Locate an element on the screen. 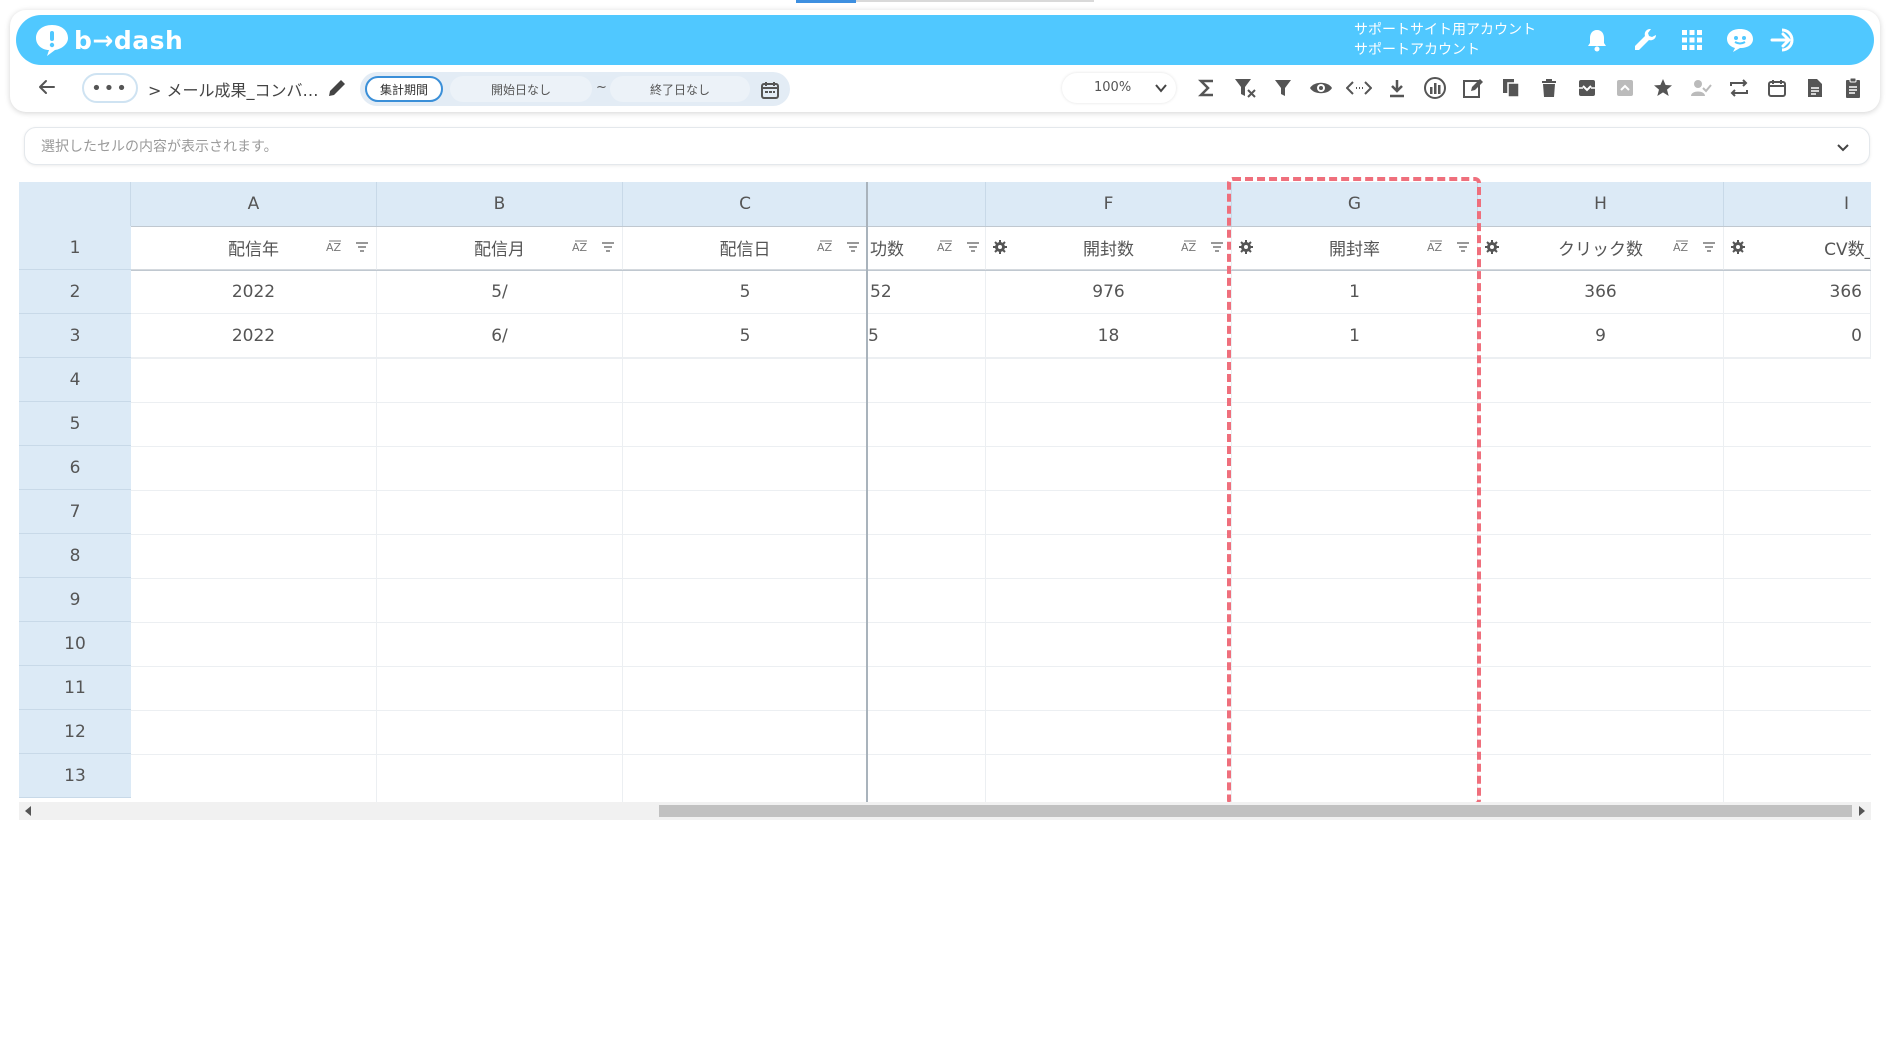 This screenshot has height=1063, width=1890. top-tab-track is located at coordinates (975, 1).